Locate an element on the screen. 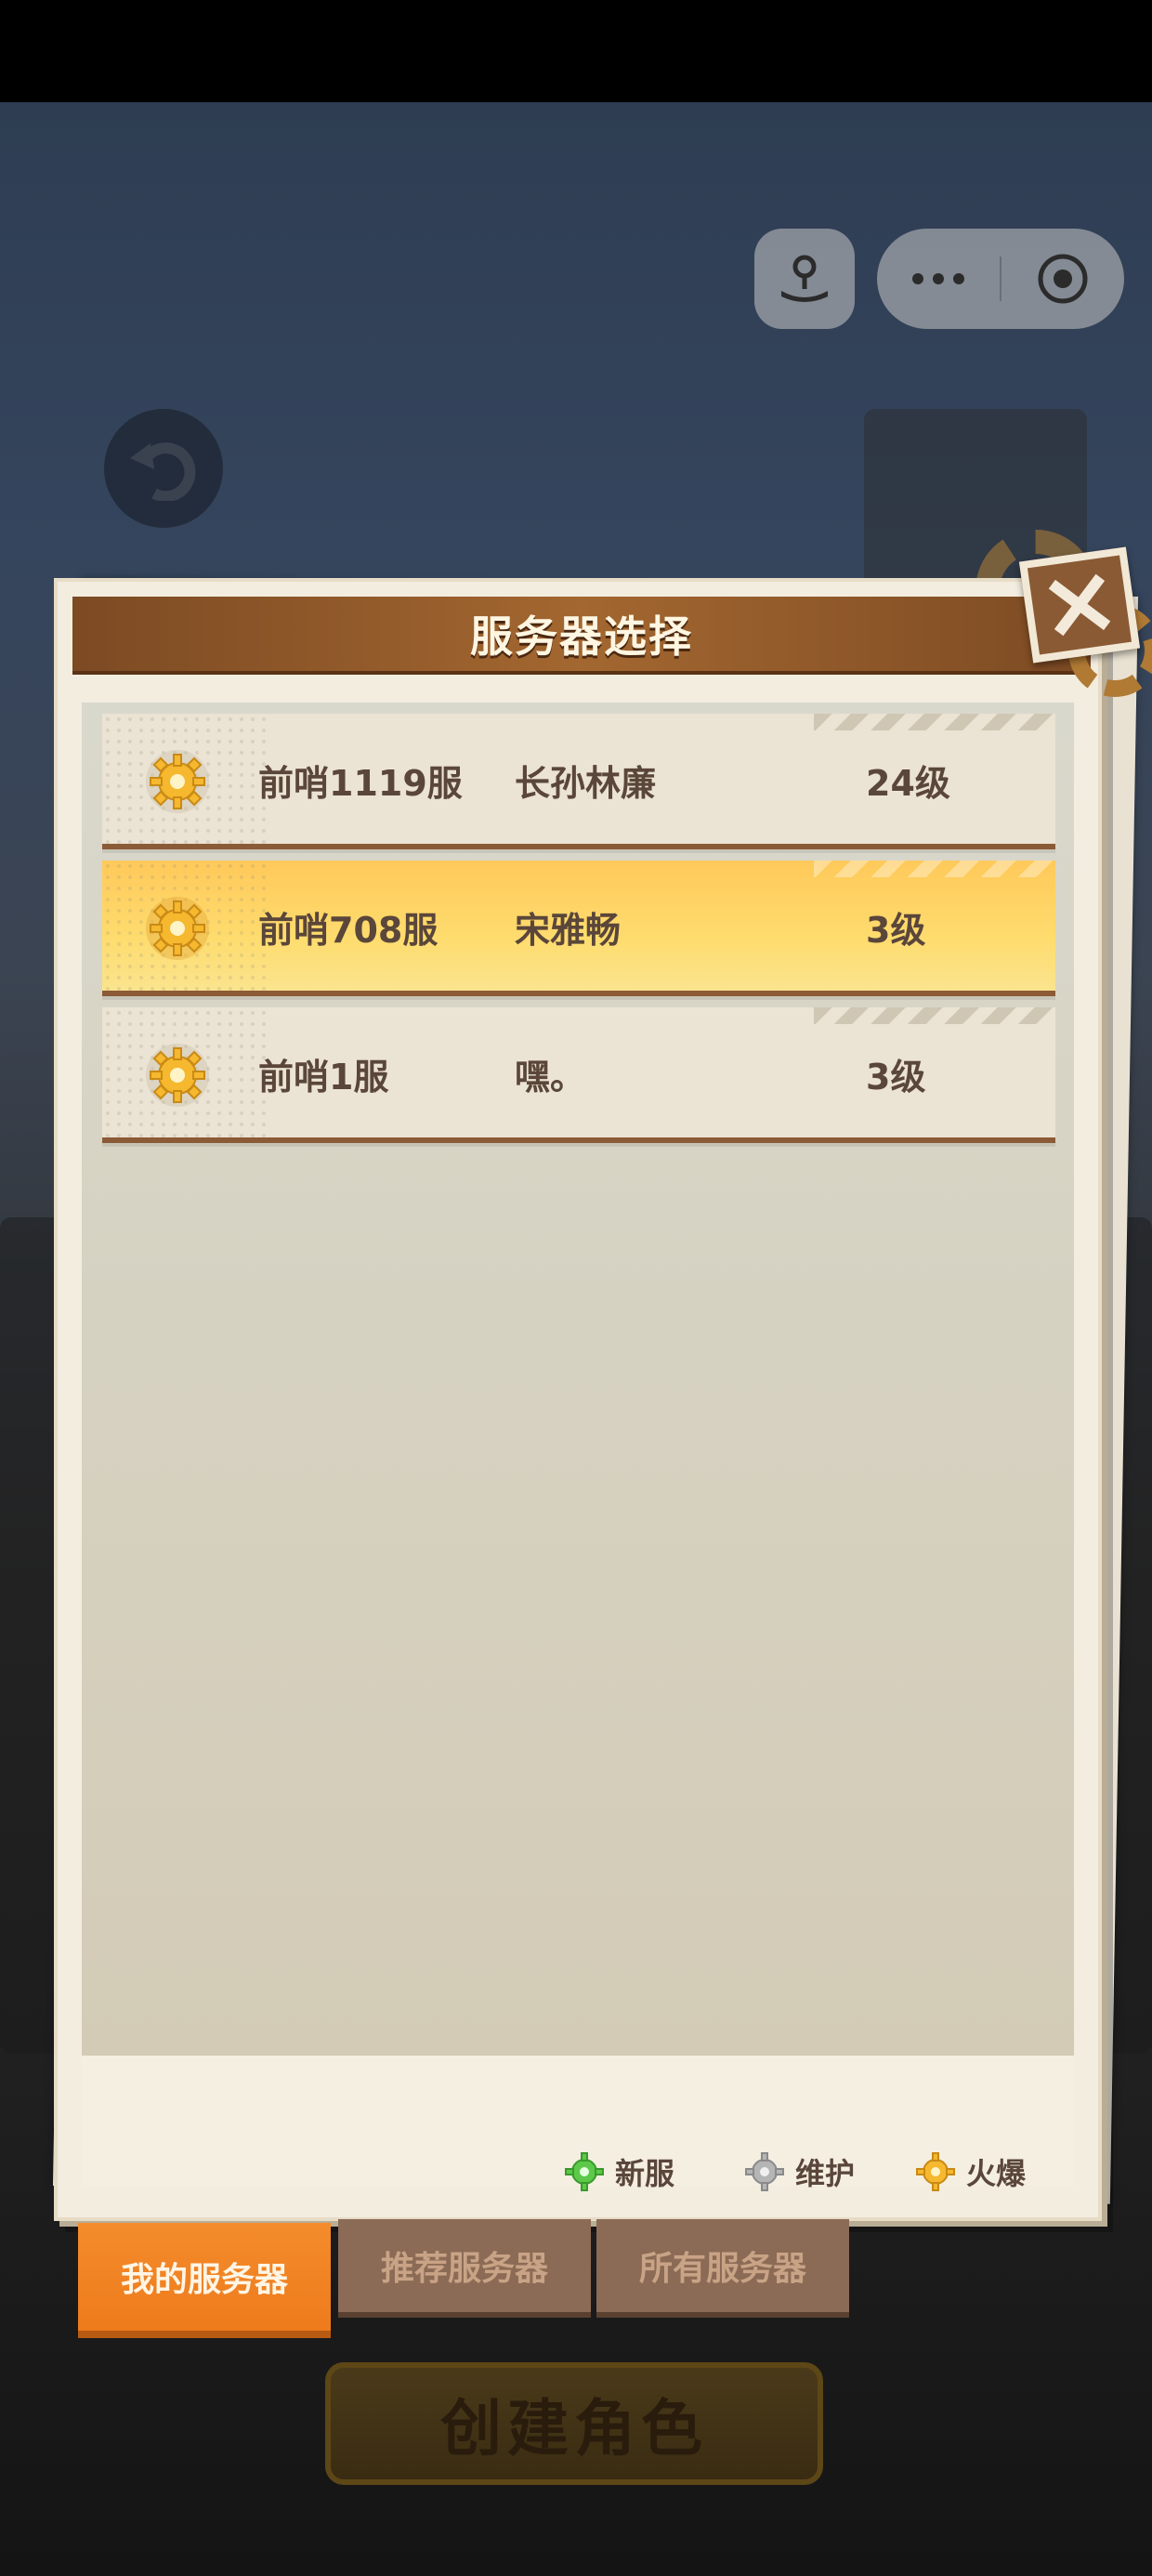 This screenshot has height=2576, width=1152. panel-title: 服务器选择 is located at coordinates (581, 636).